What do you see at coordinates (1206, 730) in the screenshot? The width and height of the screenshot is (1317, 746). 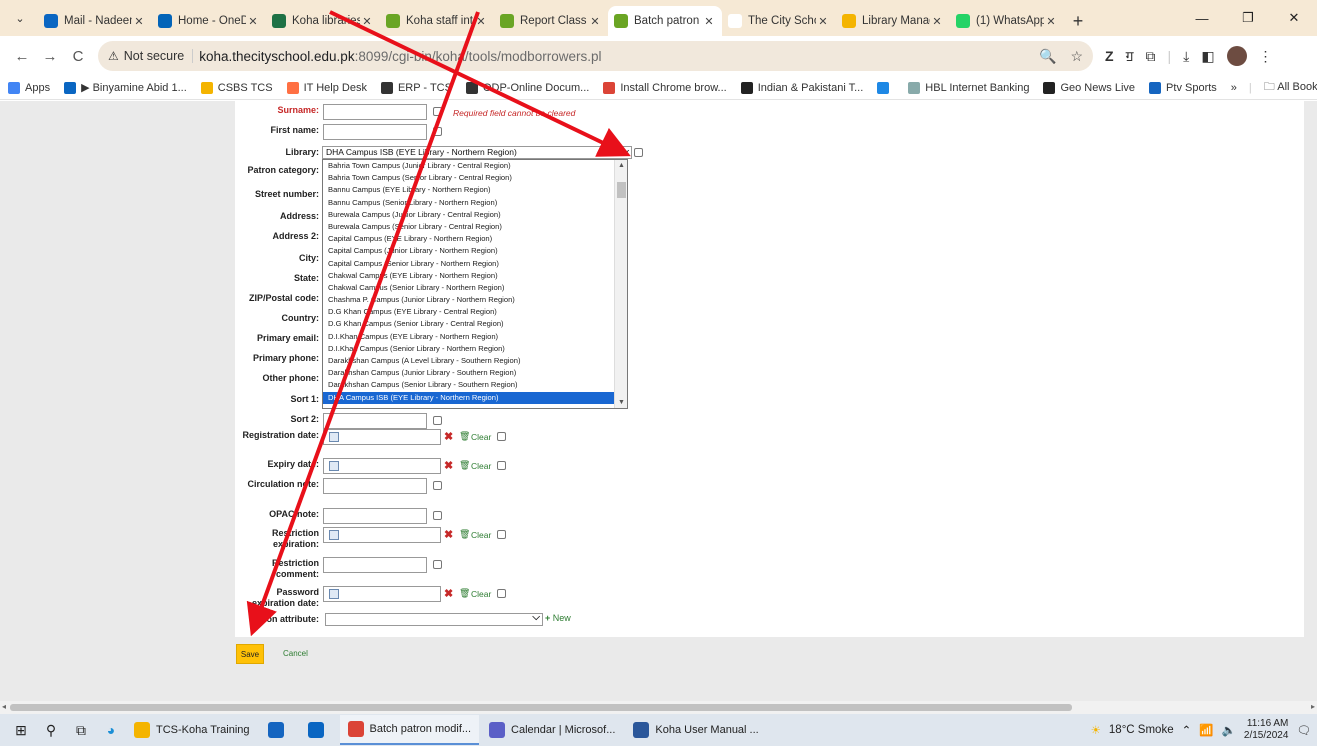 I see `network-icon: 📶` at bounding box center [1206, 730].